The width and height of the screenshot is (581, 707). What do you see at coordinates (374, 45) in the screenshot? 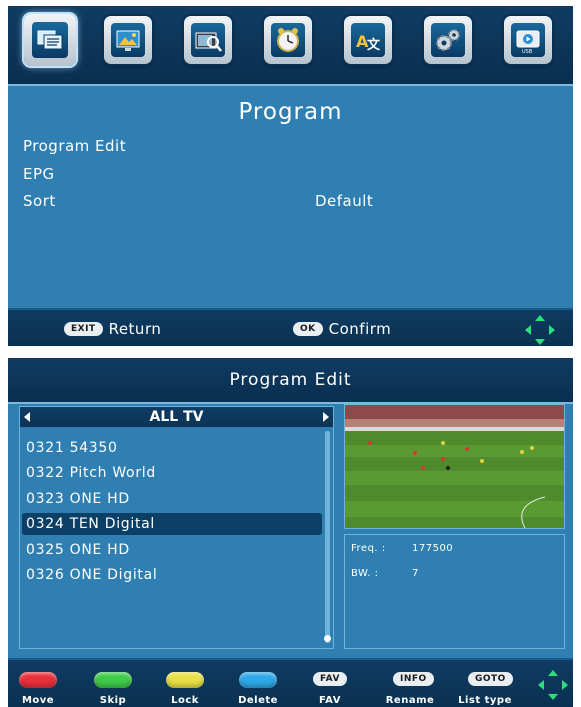
I see `svg-text: 文` at bounding box center [374, 45].